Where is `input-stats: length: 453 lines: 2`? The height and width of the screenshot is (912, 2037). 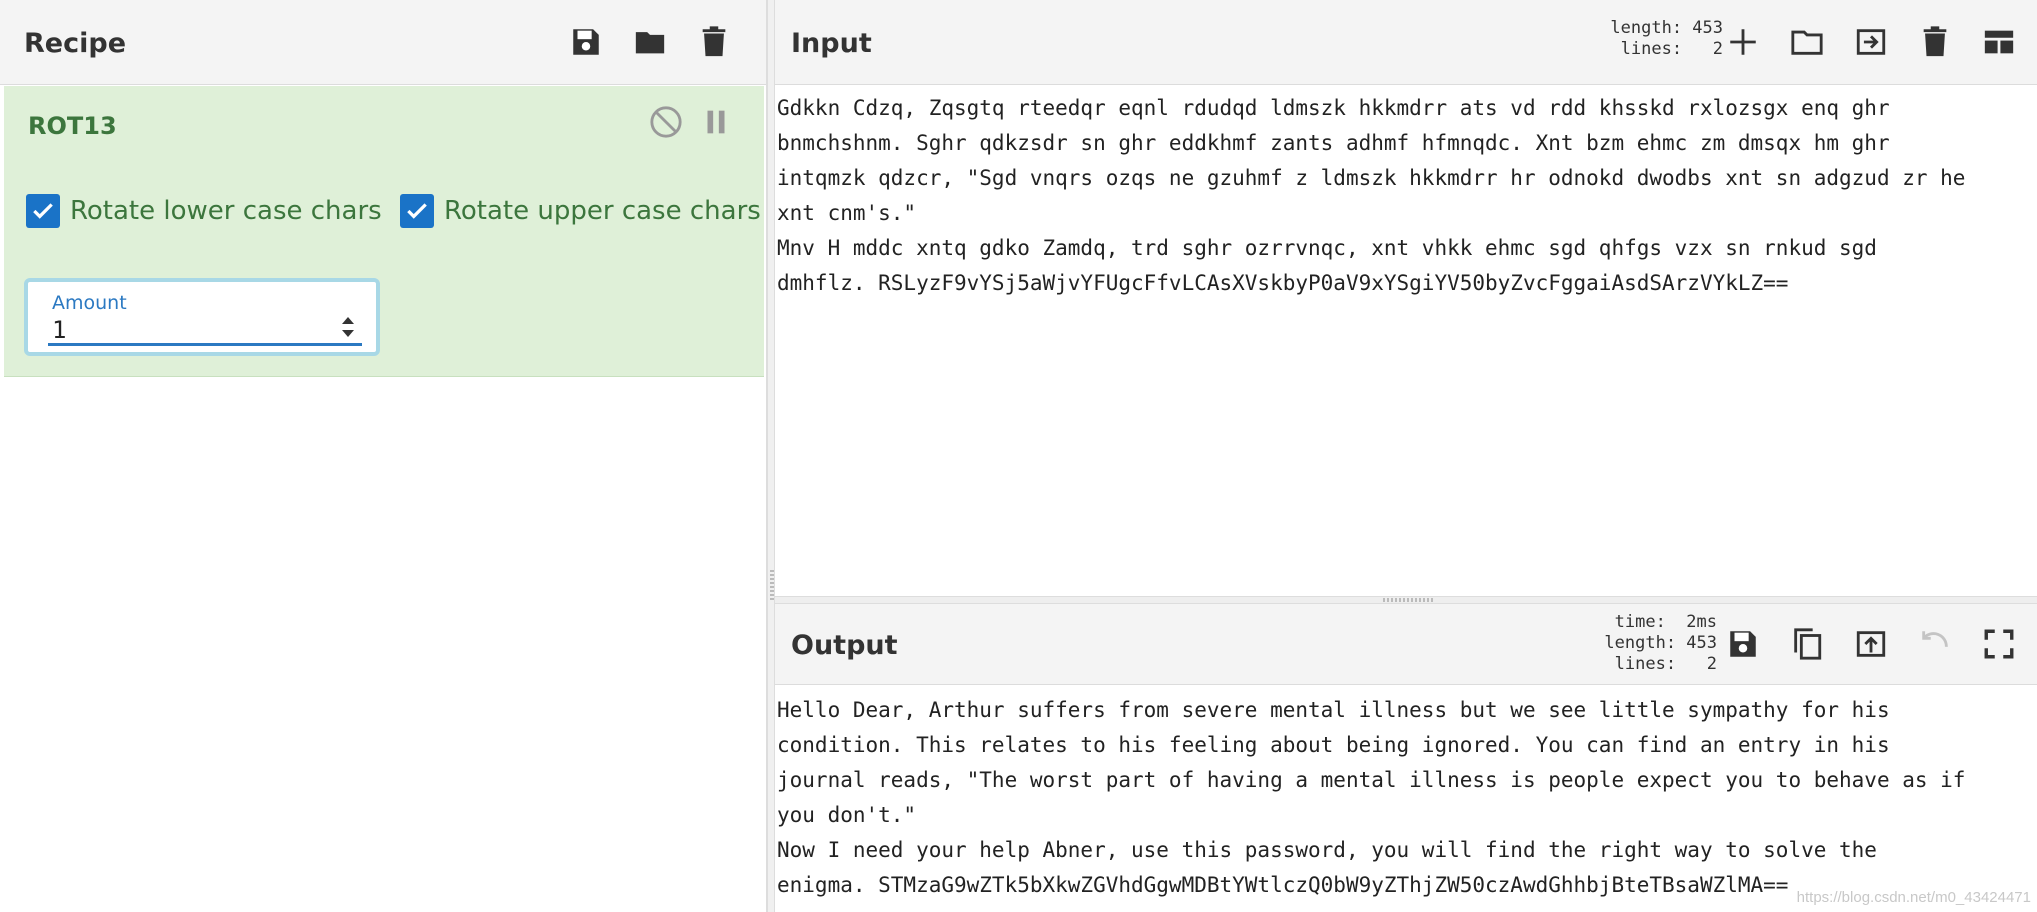 input-stats: length: 453 lines: 2 is located at coordinates (1666, 38).